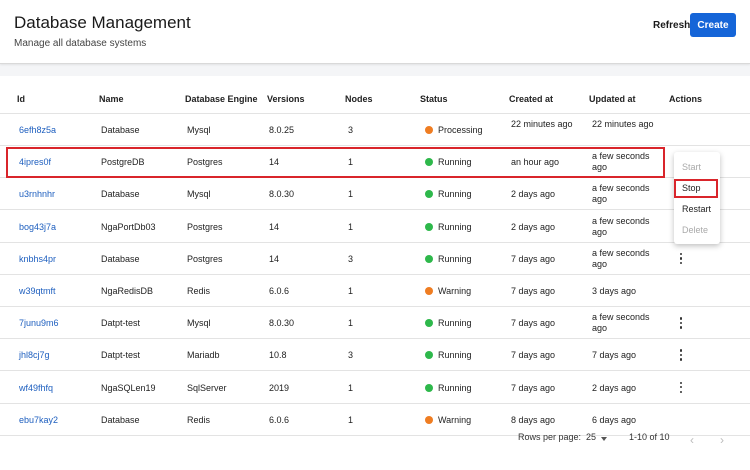 The image size is (750, 470). I want to click on status-badge: Warning, so click(448, 291).